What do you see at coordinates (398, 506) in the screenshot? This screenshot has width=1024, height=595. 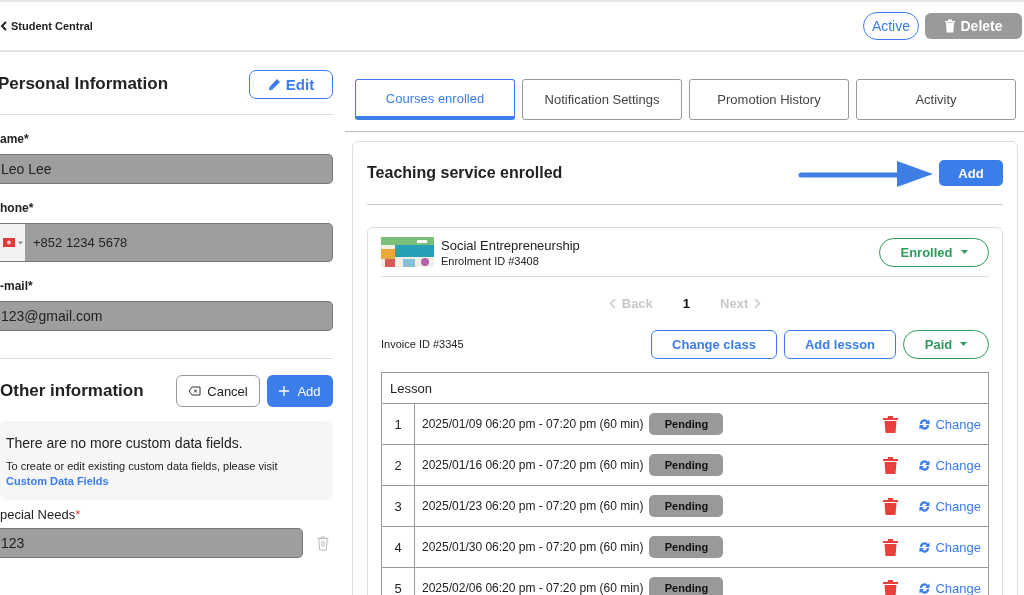 I see `row-number: 3` at bounding box center [398, 506].